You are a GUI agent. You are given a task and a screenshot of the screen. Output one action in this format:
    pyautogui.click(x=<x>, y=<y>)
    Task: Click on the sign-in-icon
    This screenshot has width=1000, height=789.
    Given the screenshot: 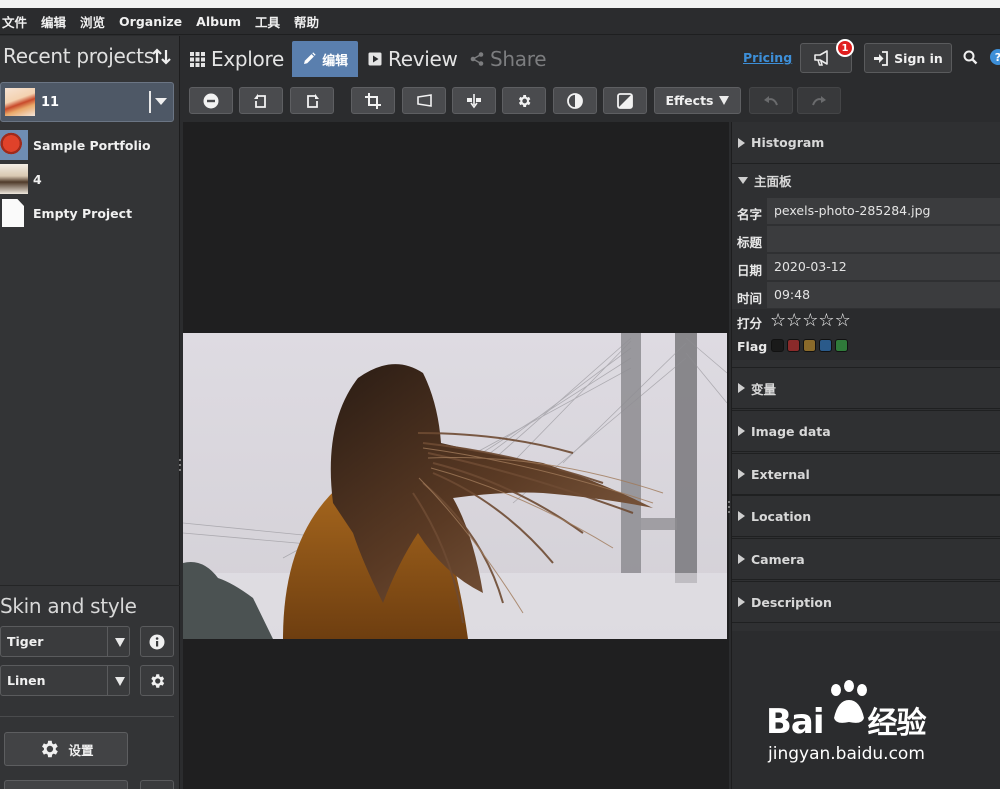 What is the action you would take?
    pyautogui.click(x=881, y=58)
    